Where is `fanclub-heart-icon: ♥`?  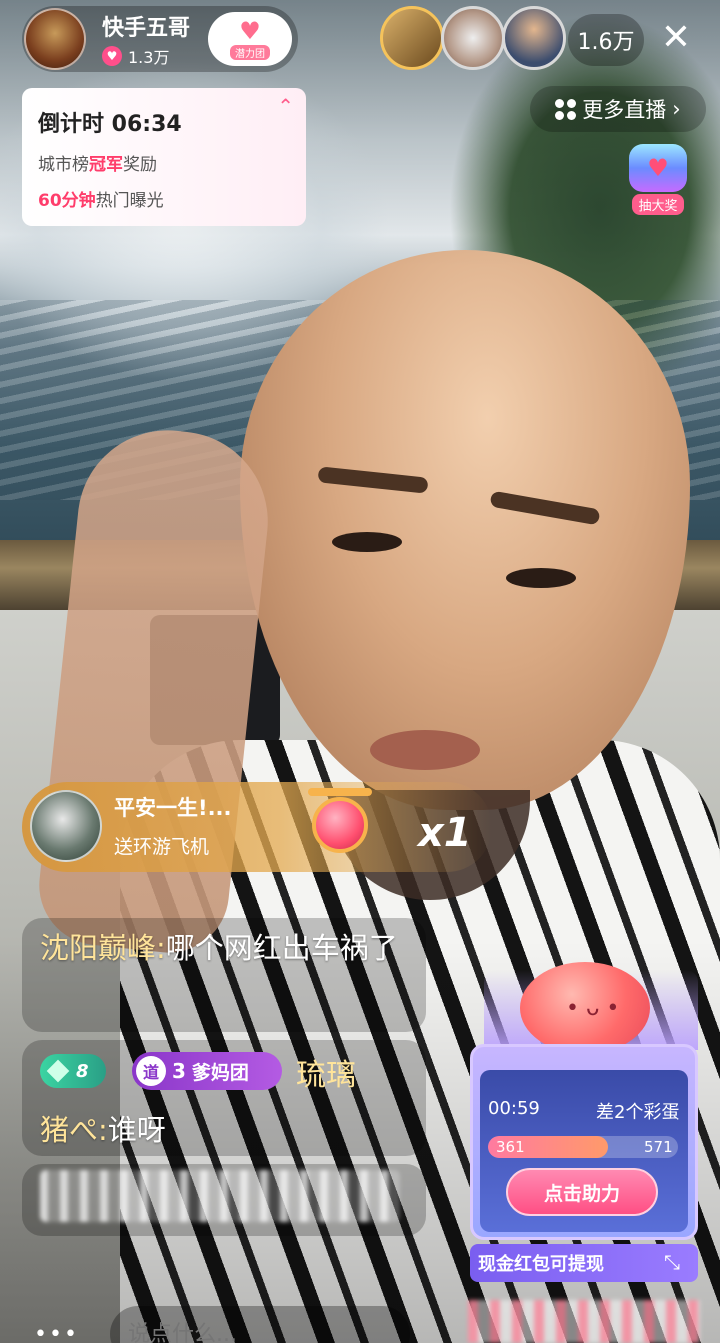 fanclub-heart-icon: ♥ is located at coordinates (250, 30).